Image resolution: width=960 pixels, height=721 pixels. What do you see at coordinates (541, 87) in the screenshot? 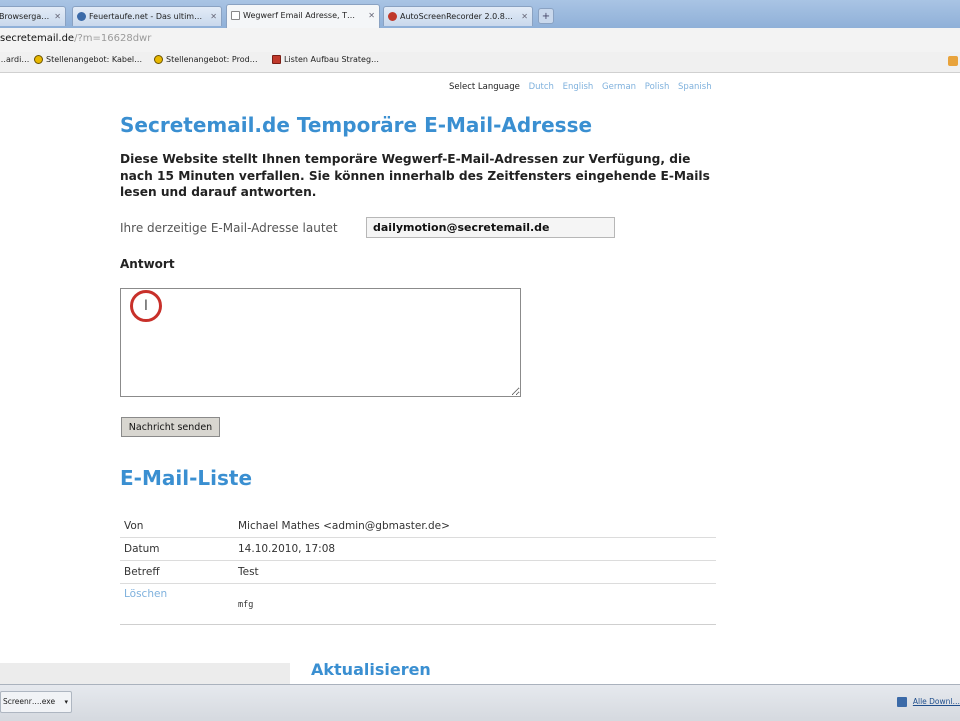
I see `language-link-dutch: Dutch` at bounding box center [541, 87].